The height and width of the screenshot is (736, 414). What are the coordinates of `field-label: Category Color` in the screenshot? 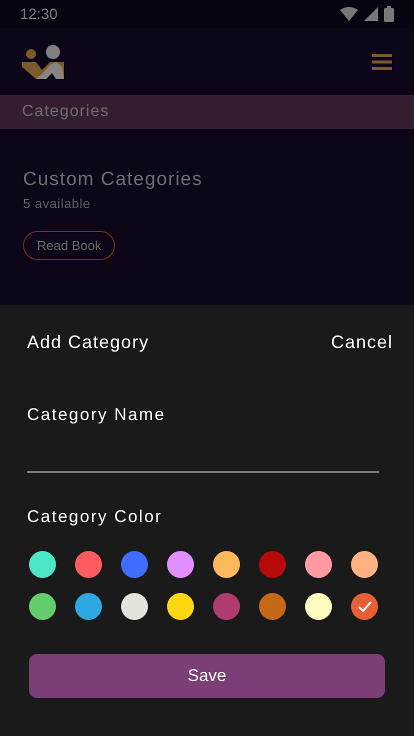 It's located at (95, 517).